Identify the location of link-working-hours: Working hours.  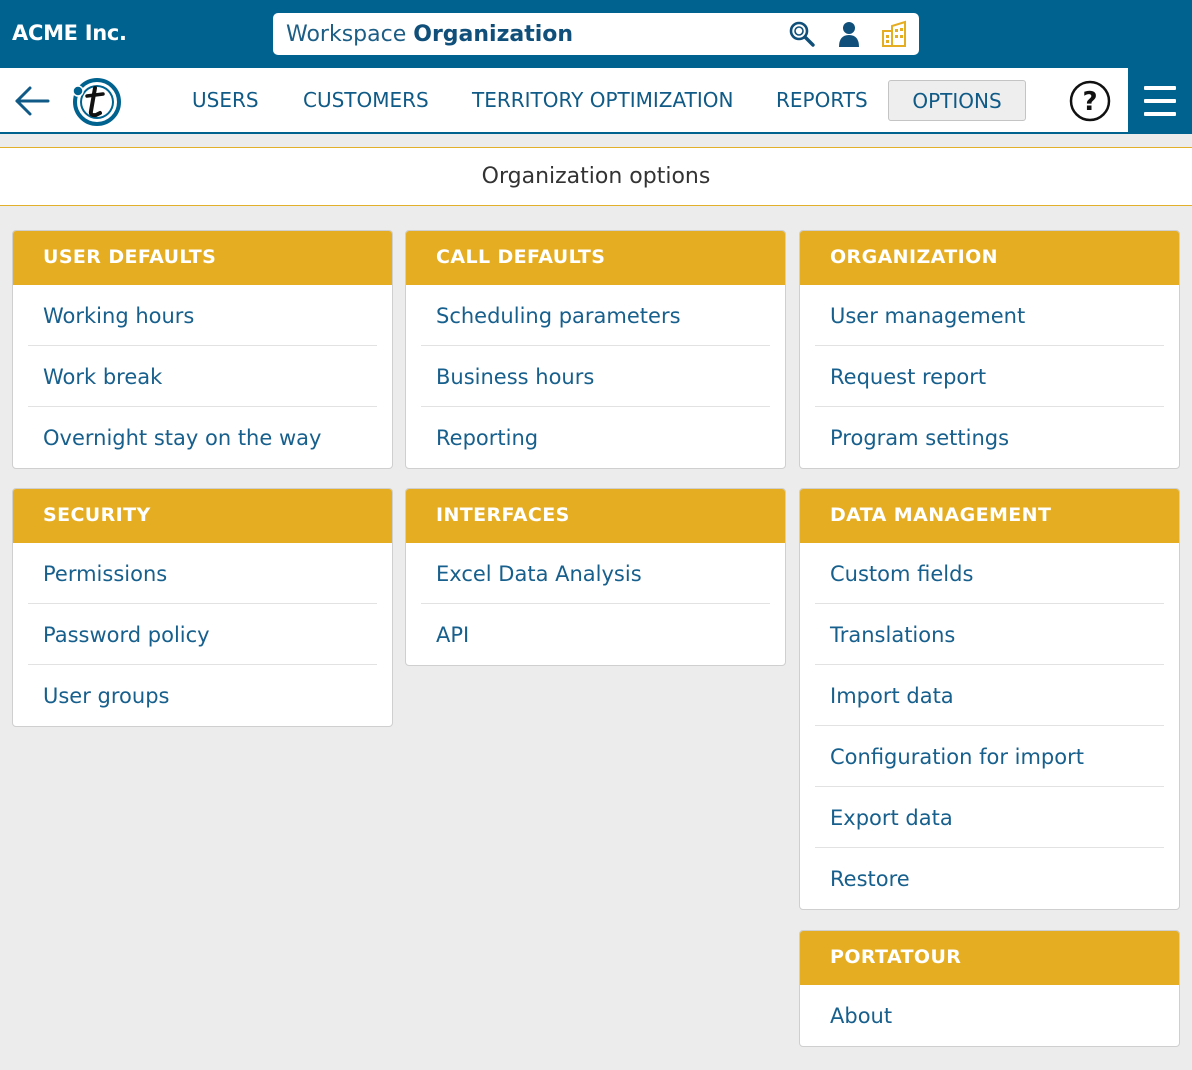
(202, 315).